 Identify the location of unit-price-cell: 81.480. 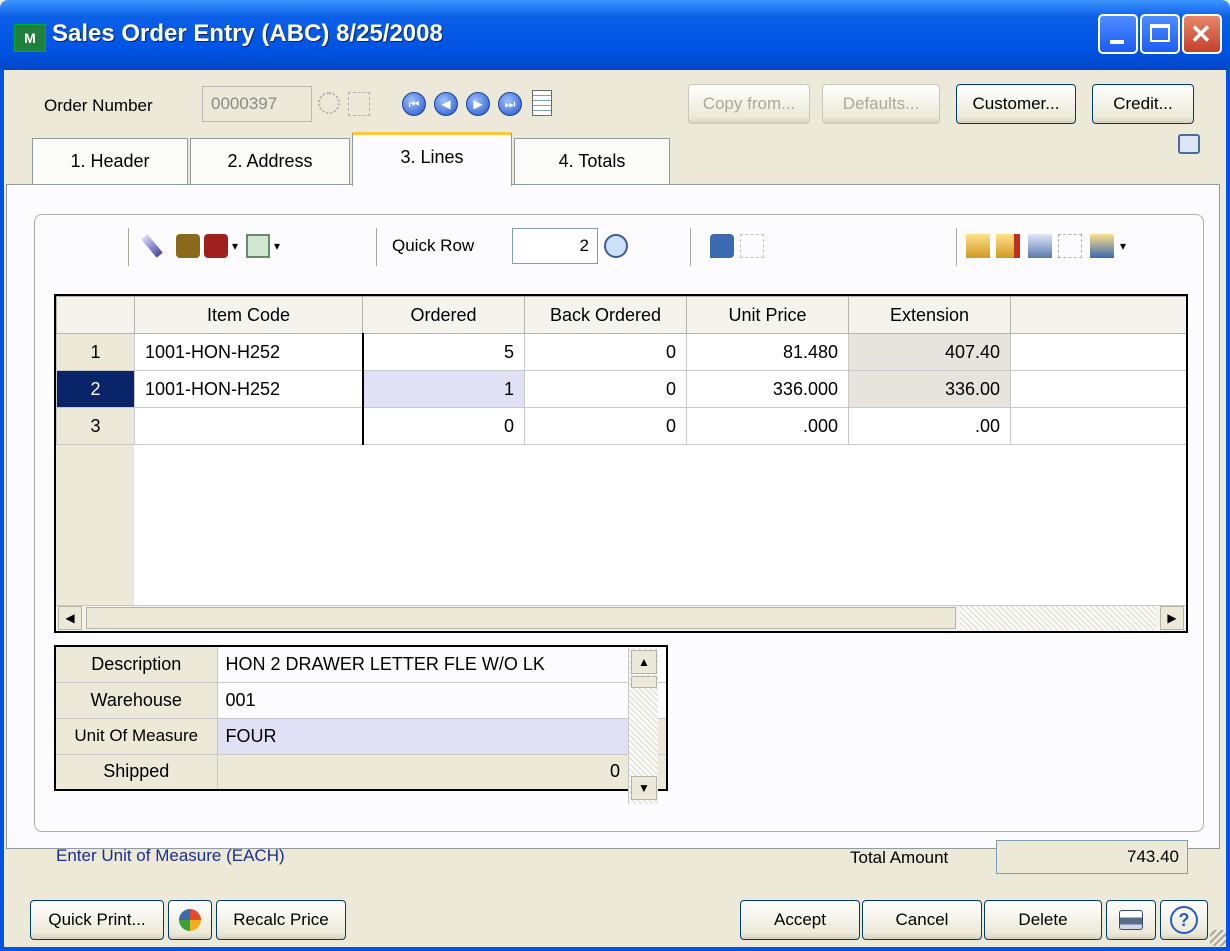
(767, 352).